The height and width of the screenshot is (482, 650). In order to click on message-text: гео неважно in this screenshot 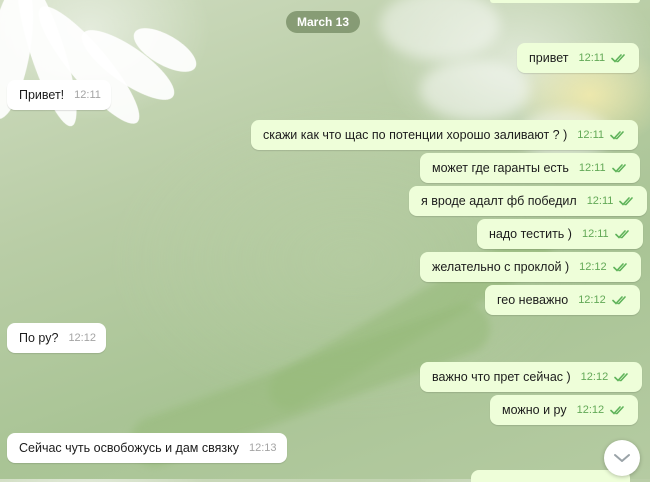, I will do `click(533, 300)`.